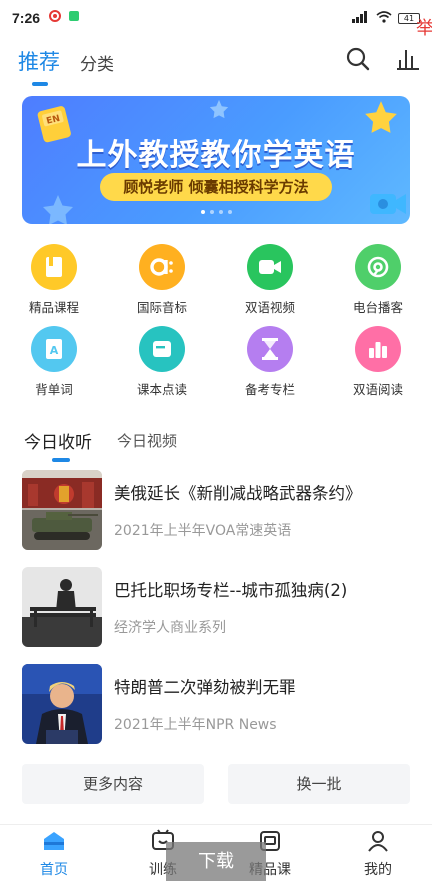  I want to click on grid-item-phonetic: 国际音标, so click(162, 280).